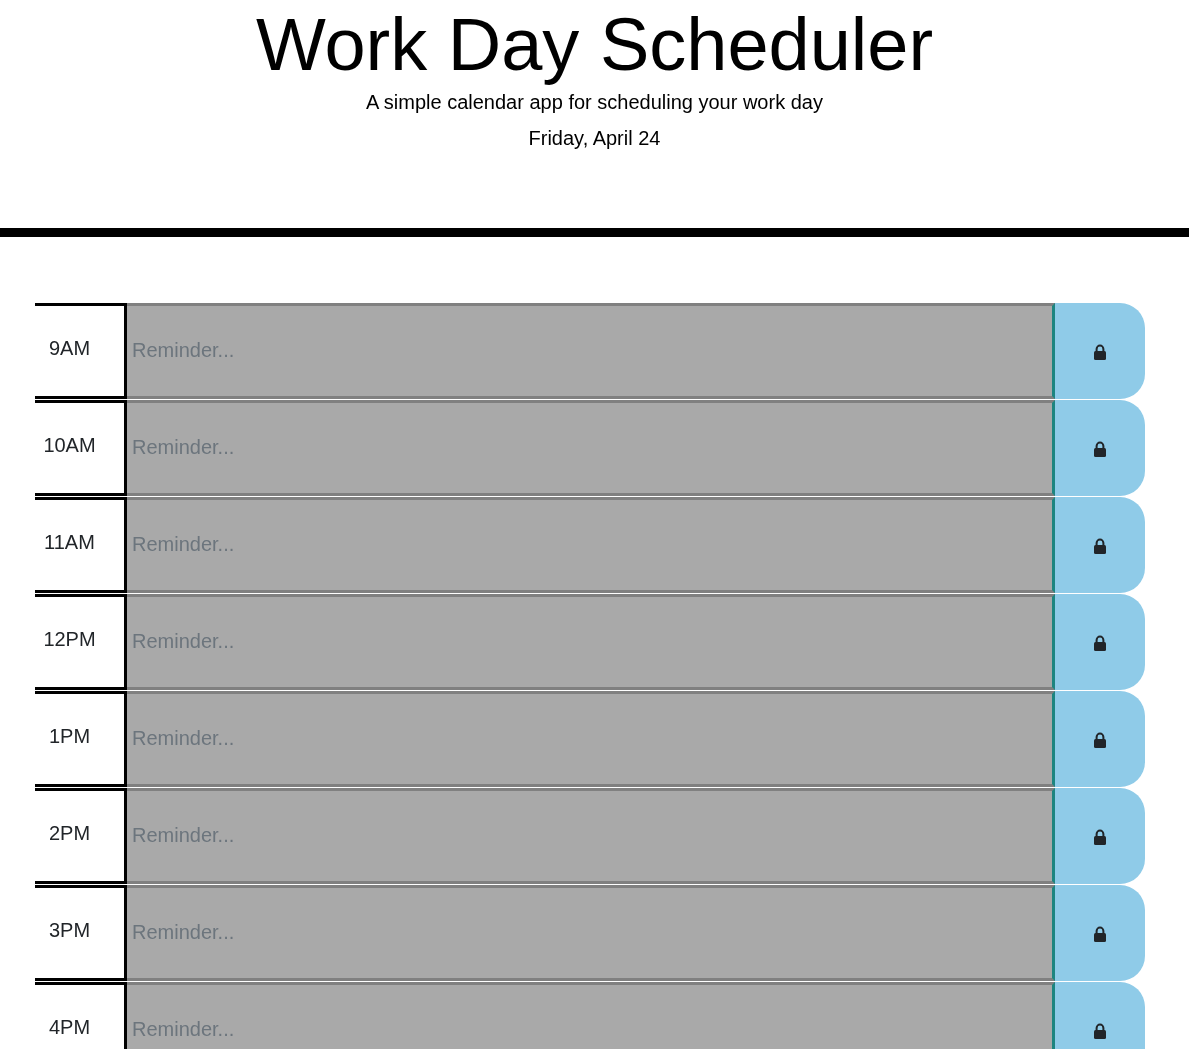 The width and height of the screenshot is (1189, 1049). Describe the element at coordinates (81, 836) in the screenshot. I see `hour-label: 2PM` at that location.